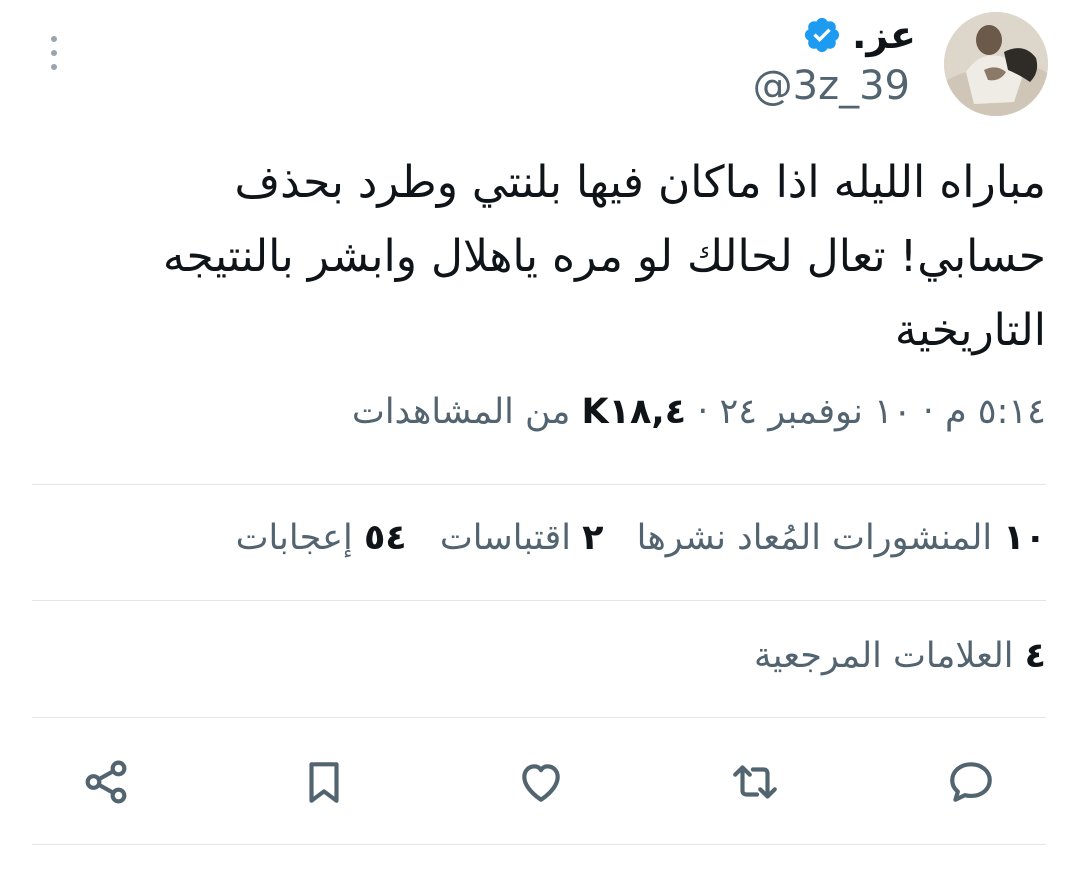 The width and height of the screenshot is (1078, 879). What do you see at coordinates (884, 35) in the screenshot?
I see `author-display-name: عز.` at bounding box center [884, 35].